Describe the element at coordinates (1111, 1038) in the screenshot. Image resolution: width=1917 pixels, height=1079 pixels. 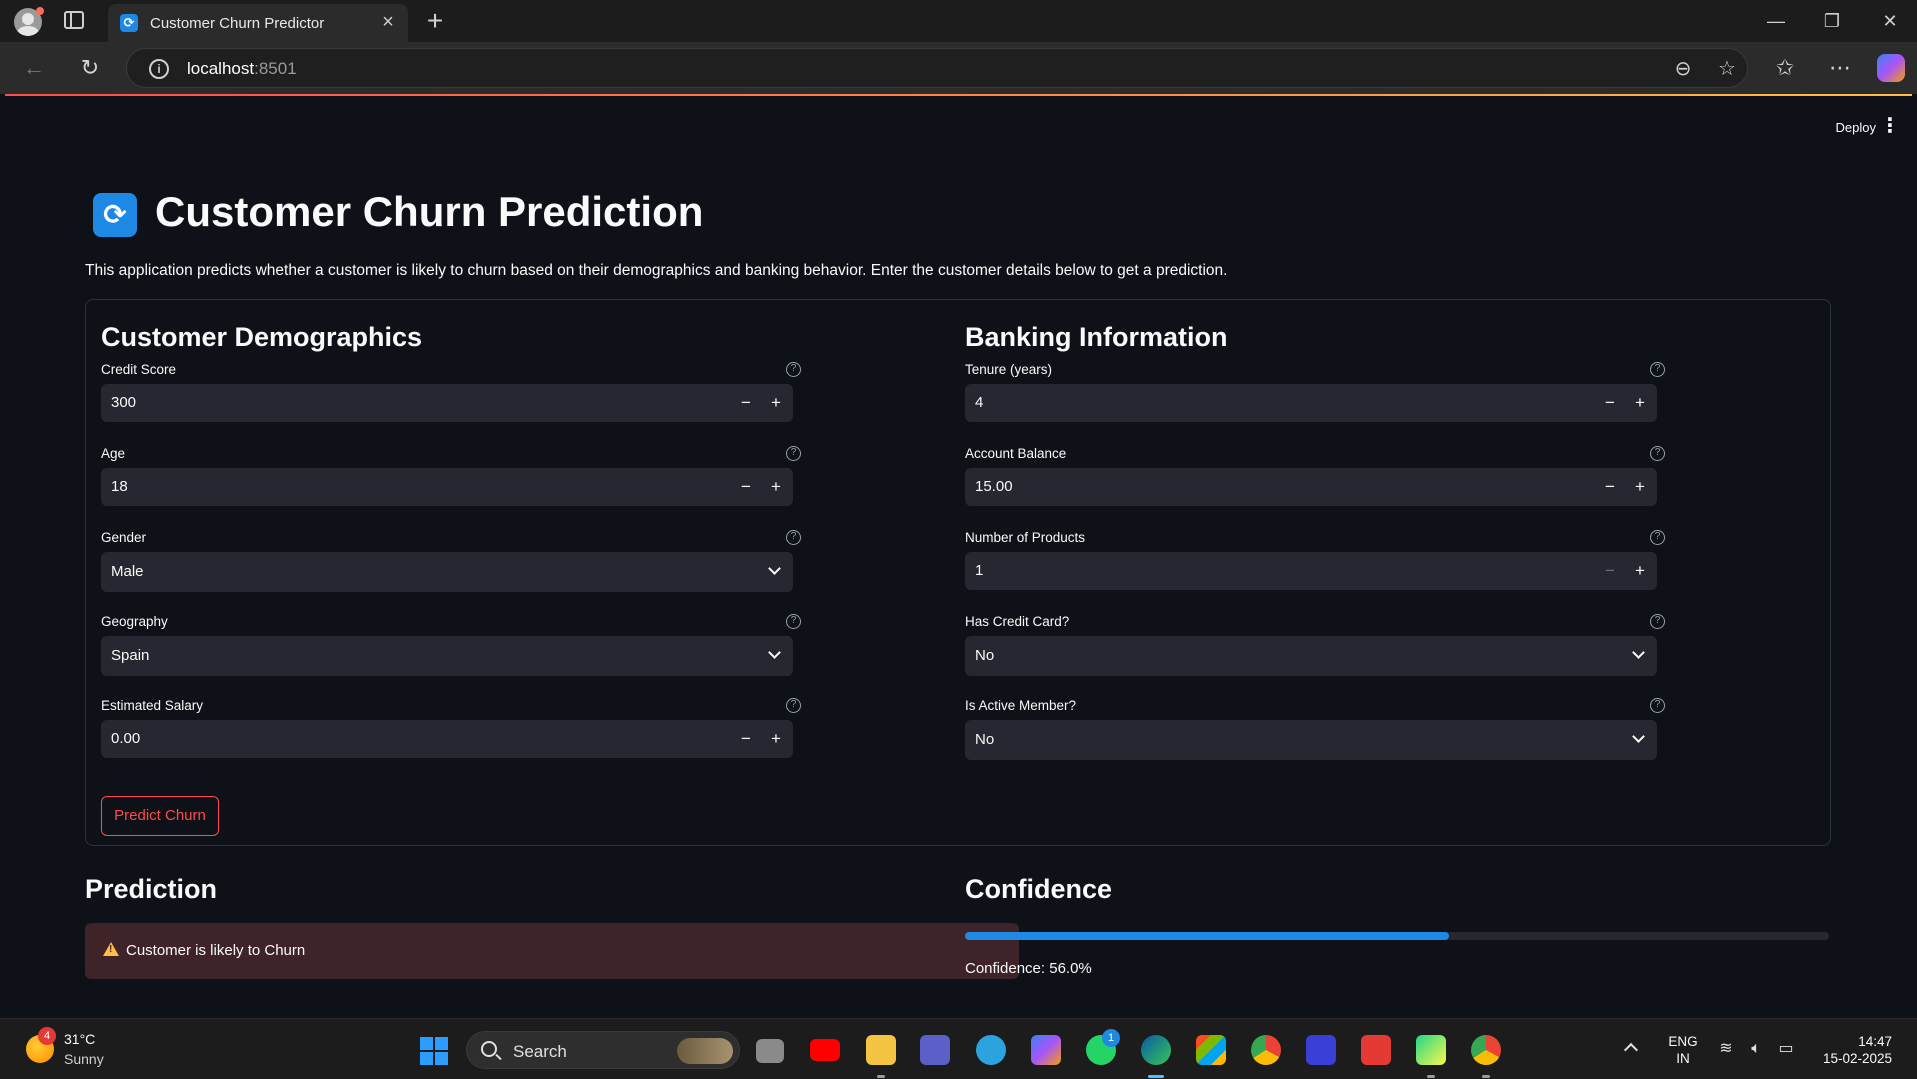
I see `whatsapp-badge: 1` at that location.